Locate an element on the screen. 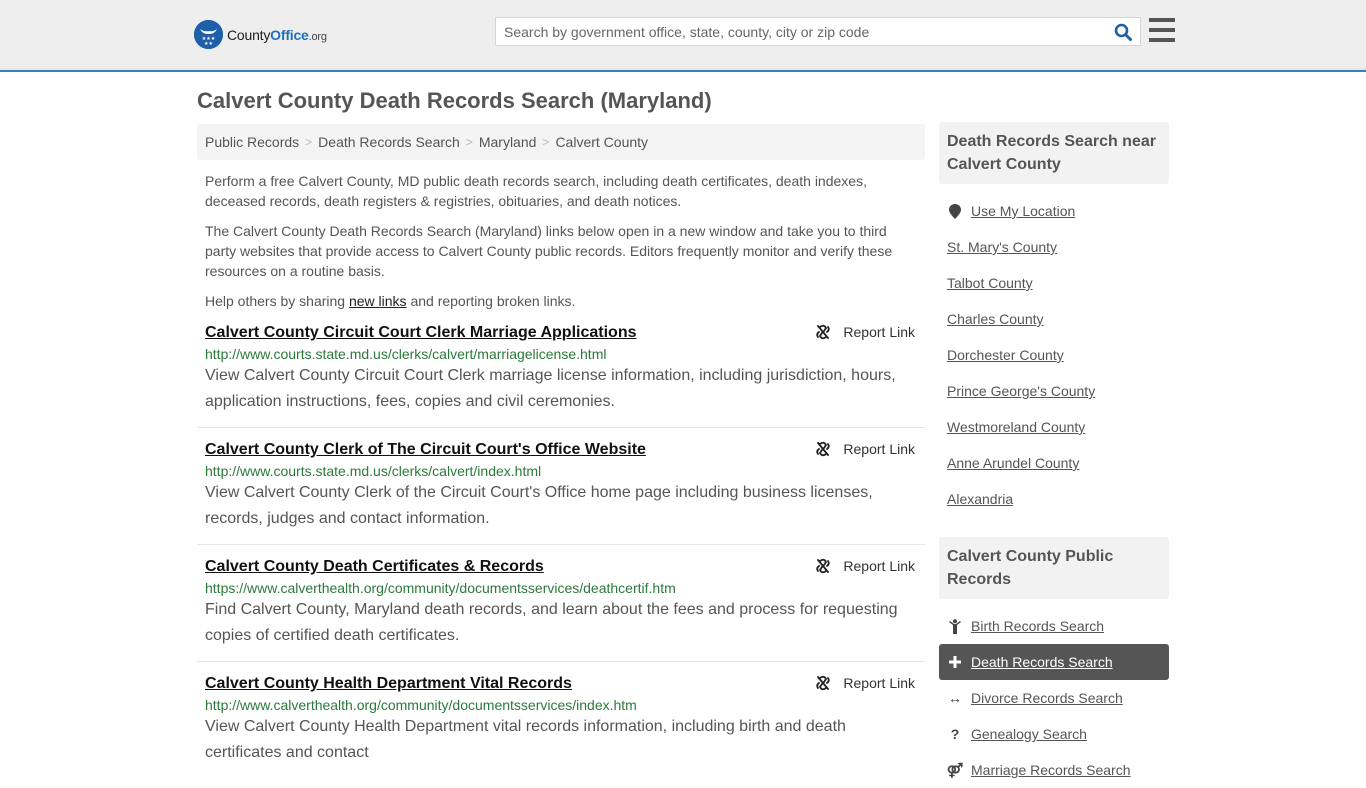 This screenshot has height=788, width=1366. breadcrumb-calvert-county: Calvert County is located at coordinates (601, 142).